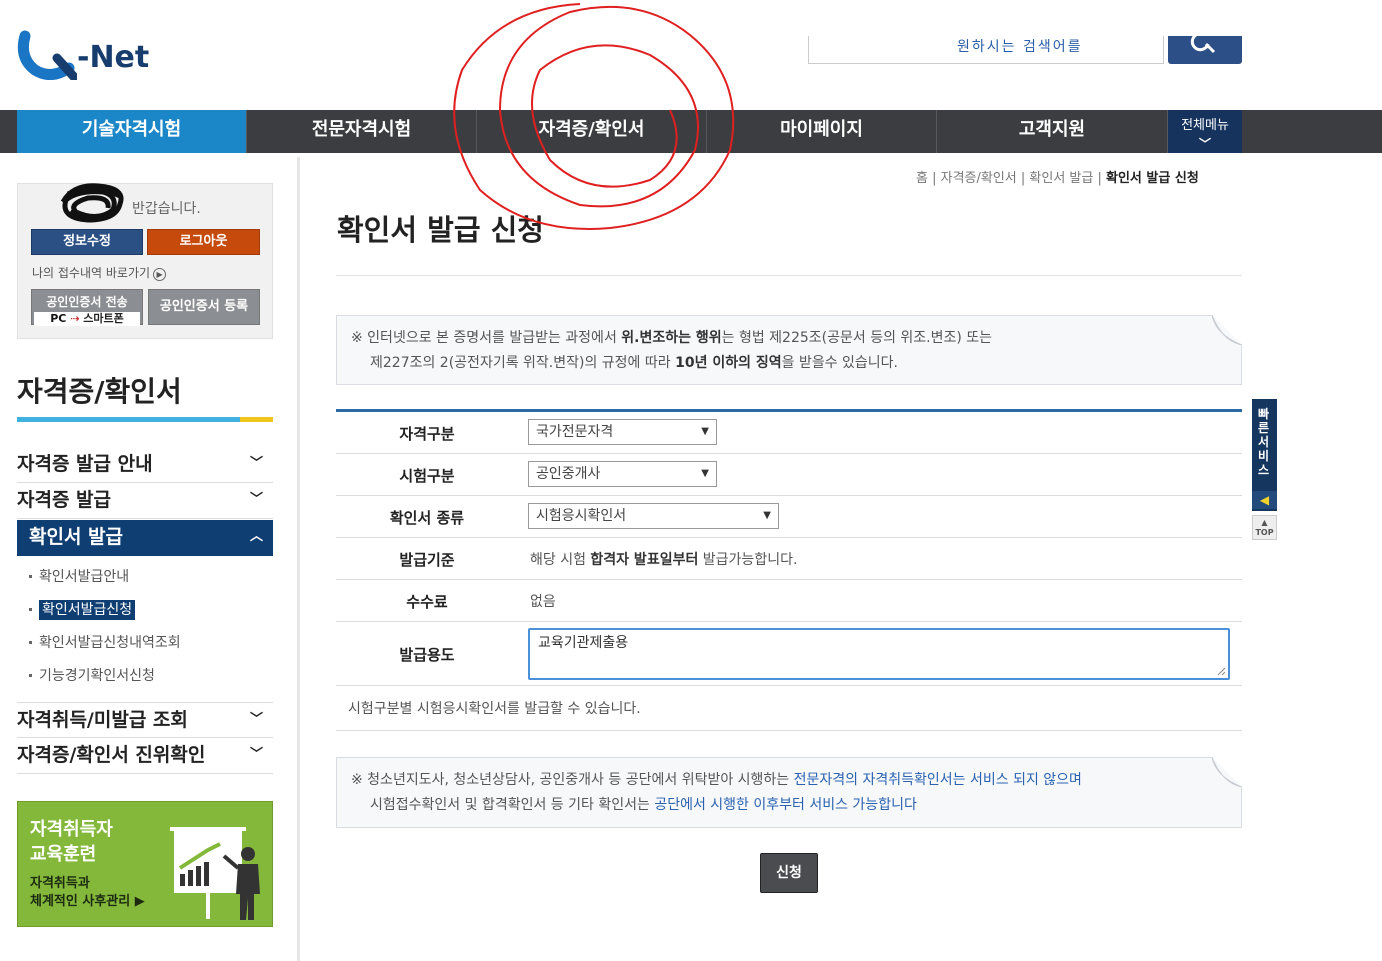 The width and height of the screenshot is (1382, 961). I want to click on chevron-up-icon: ︿, so click(256, 536).